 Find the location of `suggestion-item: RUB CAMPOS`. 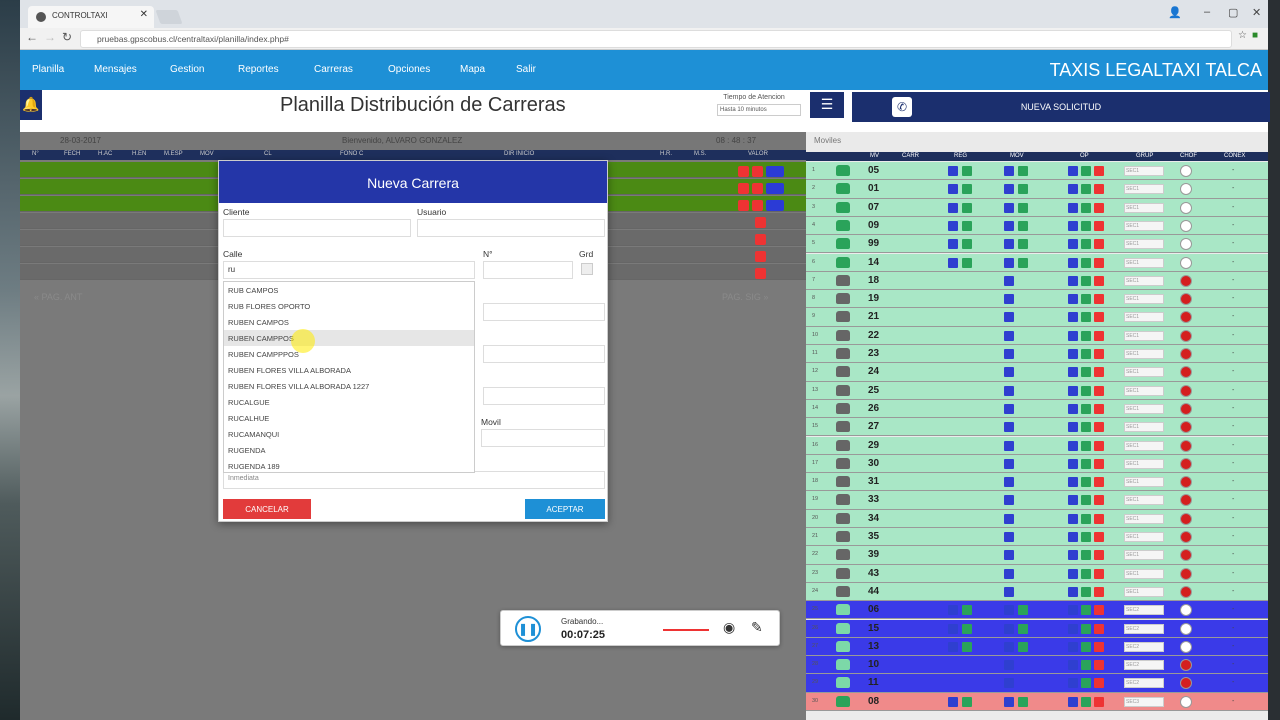

suggestion-item: RUB CAMPOS is located at coordinates (349, 290).